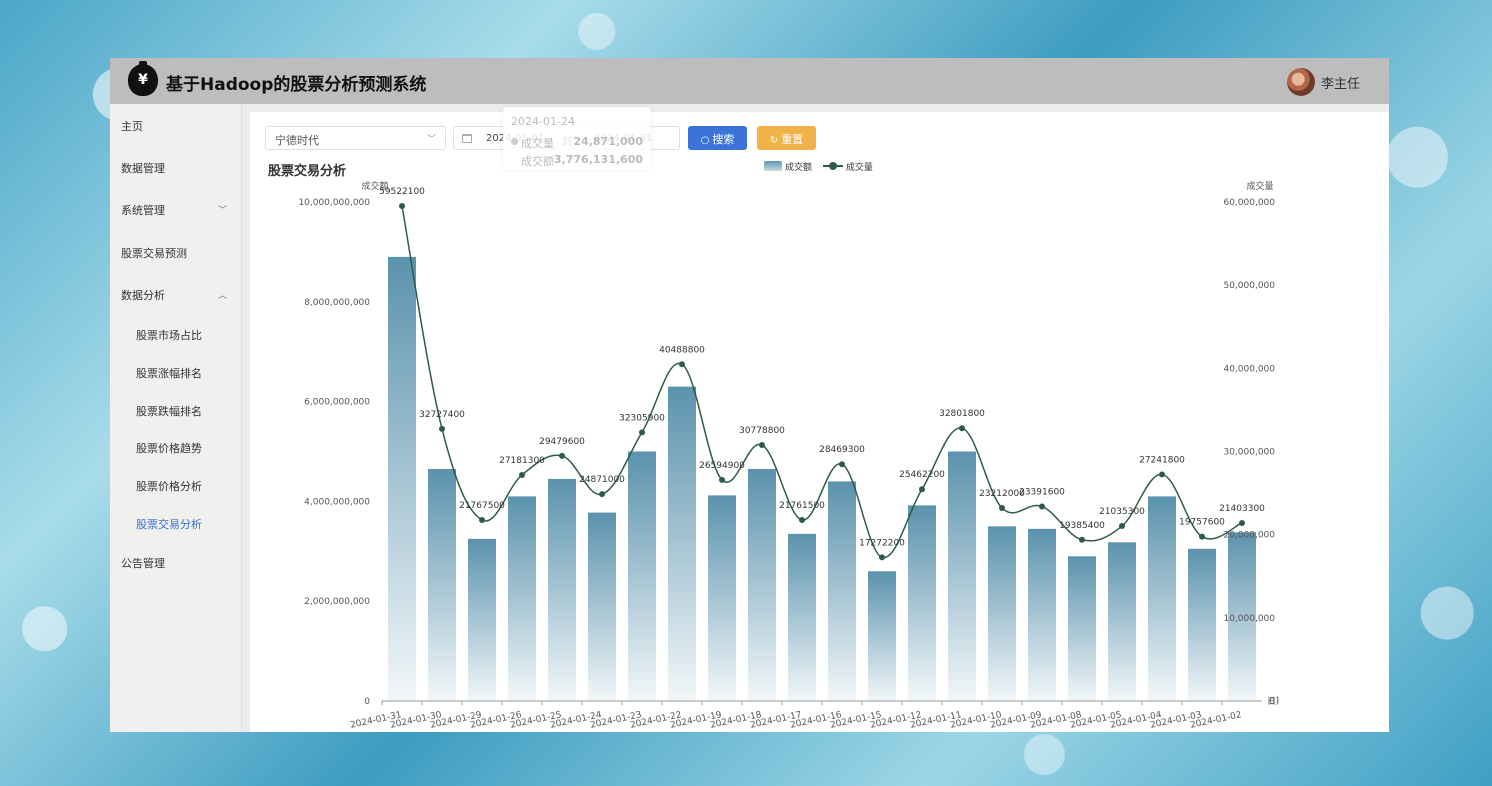  I want to click on volume-data-label: 24871000, so click(602, 480).